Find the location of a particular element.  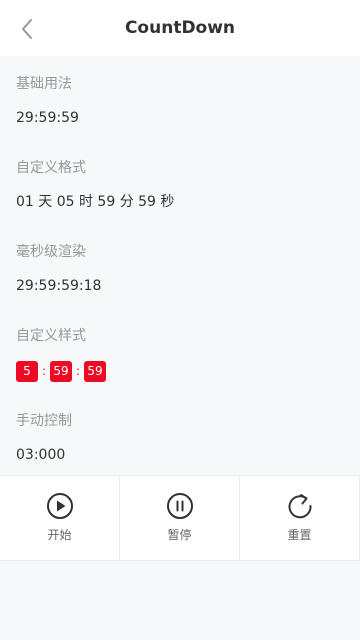

countdown-custom-format: 01 天 05 时 59 分 59 秒 is located at coordinates (95, 202).